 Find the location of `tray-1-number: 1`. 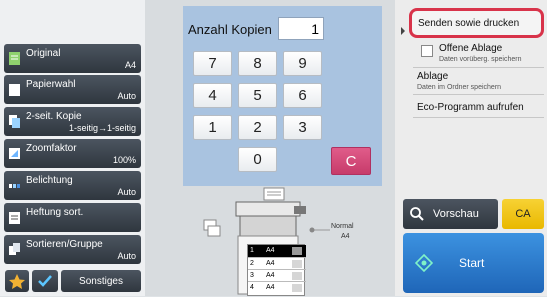

tray-1-number: 1 is located at coordinates (252, 250).